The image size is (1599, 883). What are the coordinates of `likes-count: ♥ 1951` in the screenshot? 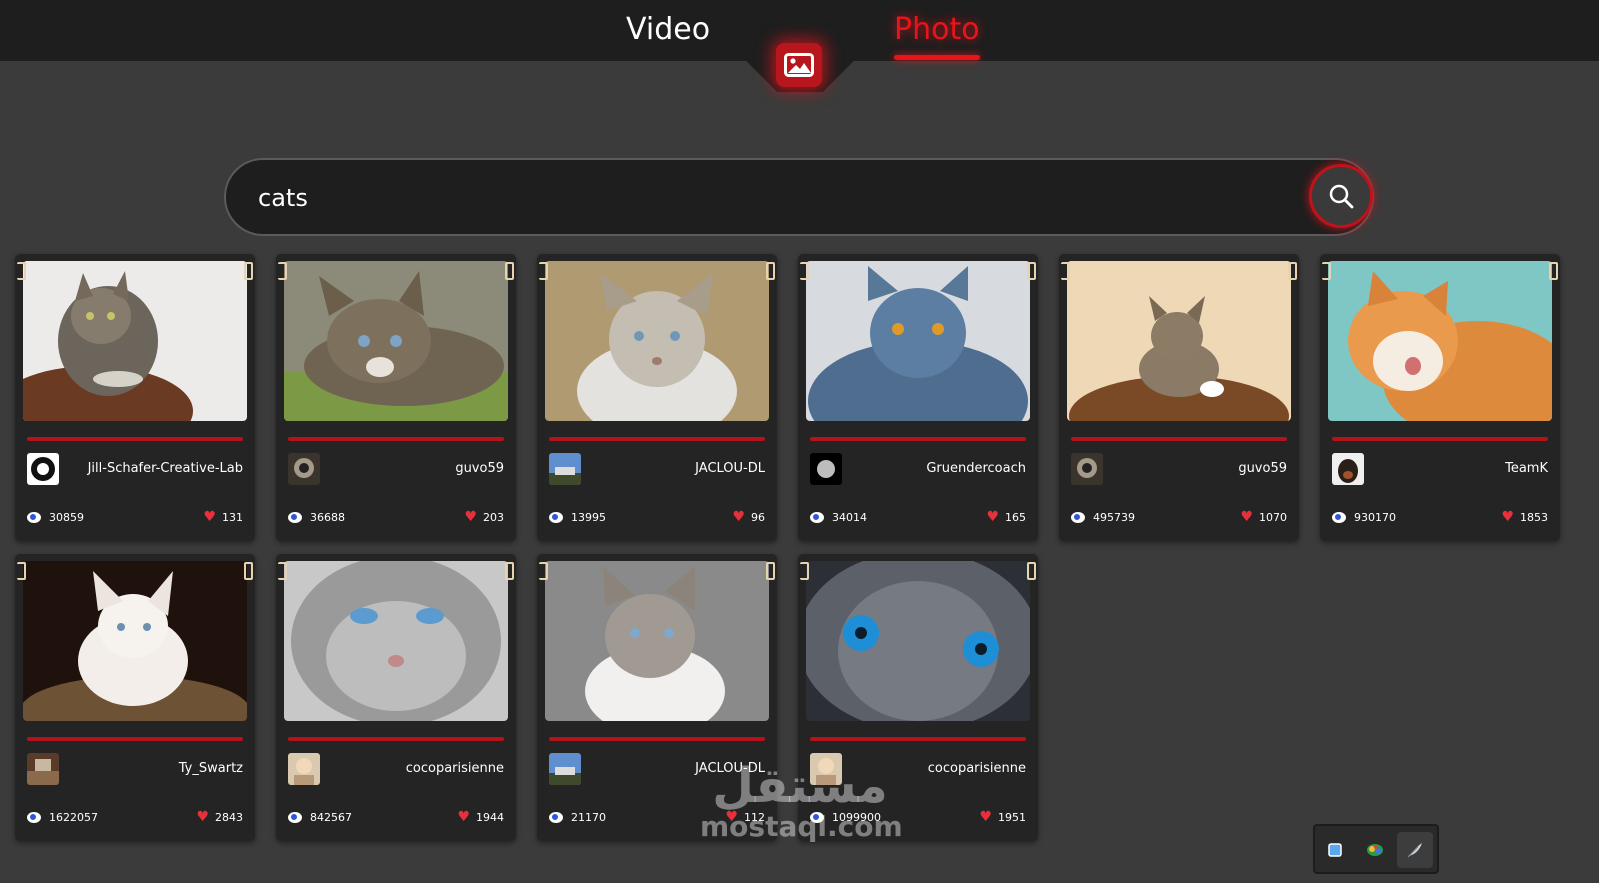 It's located at (1002, 817).